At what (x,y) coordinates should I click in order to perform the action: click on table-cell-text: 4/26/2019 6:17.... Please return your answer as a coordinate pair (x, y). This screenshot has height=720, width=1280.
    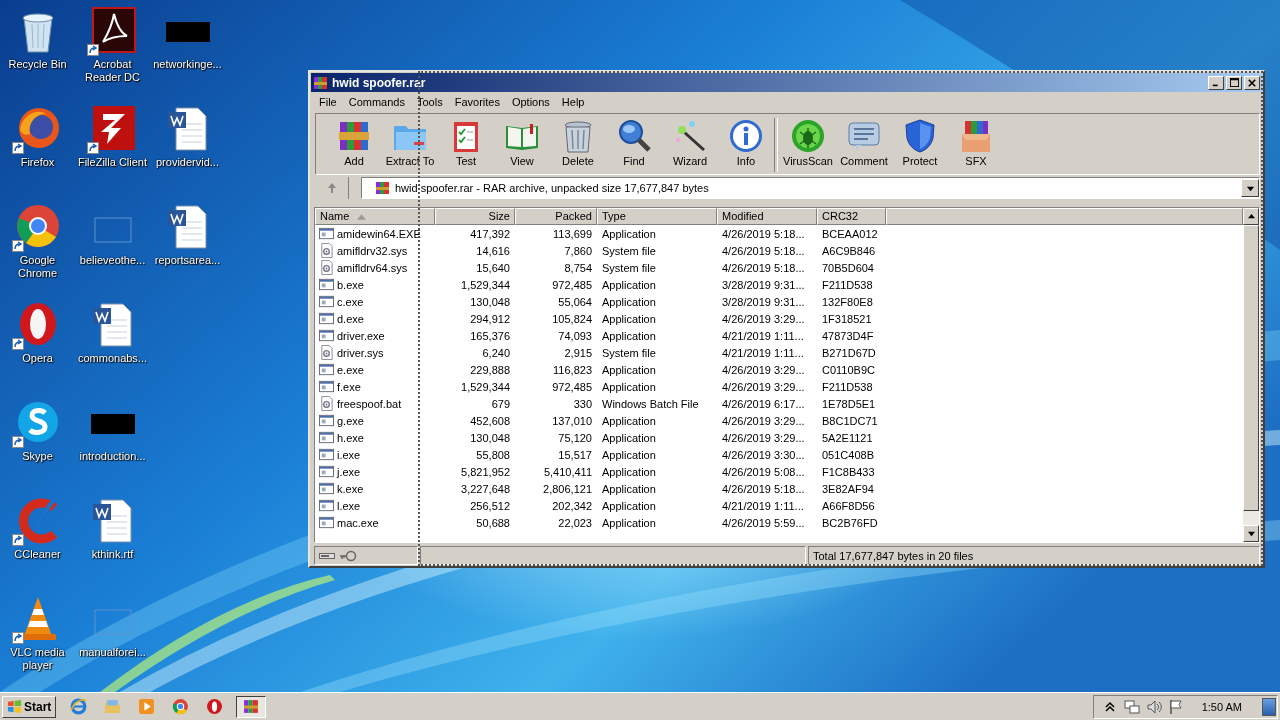
    Looking at the image, I should click on (763, 404).